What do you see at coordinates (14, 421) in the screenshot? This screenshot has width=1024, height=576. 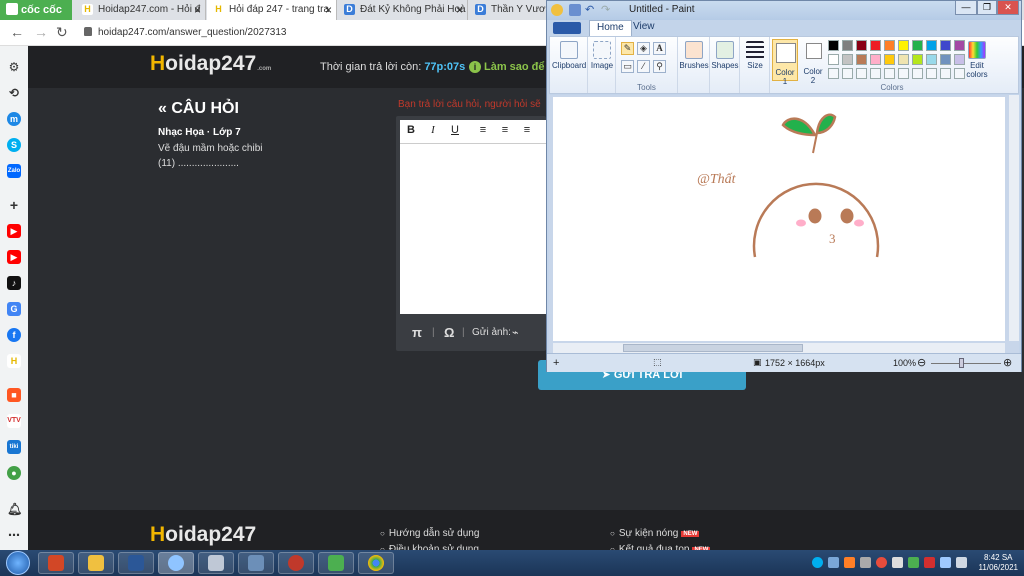 I see `vtv-icon: VTV` at bounding box center [14, 421].